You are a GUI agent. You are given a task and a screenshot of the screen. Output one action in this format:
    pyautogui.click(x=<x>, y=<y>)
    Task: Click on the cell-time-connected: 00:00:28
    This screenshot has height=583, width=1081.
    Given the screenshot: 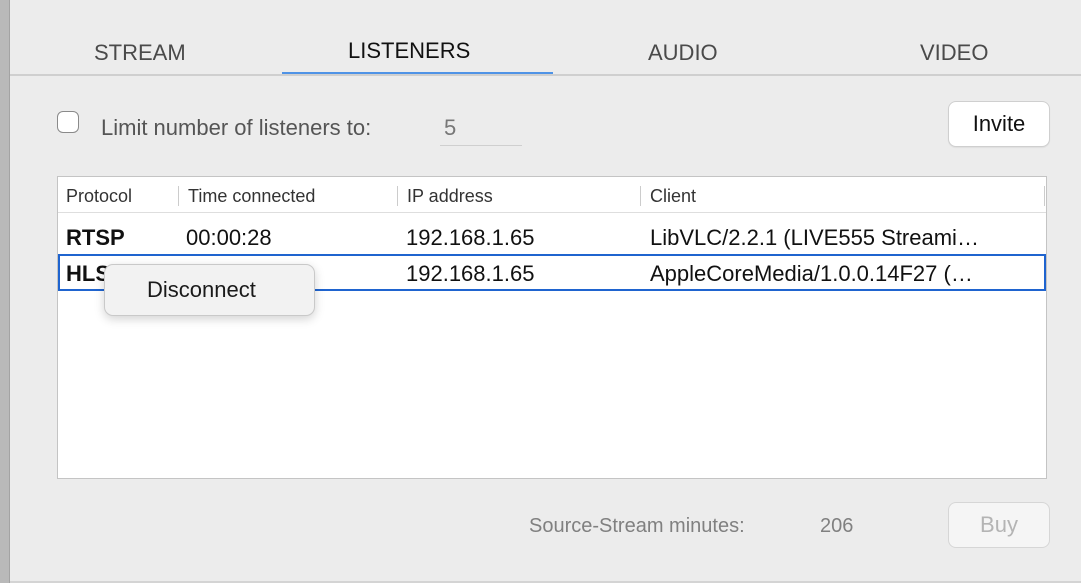 What is the action you would take?
    pyautogui.click(x=229, y=237)
    